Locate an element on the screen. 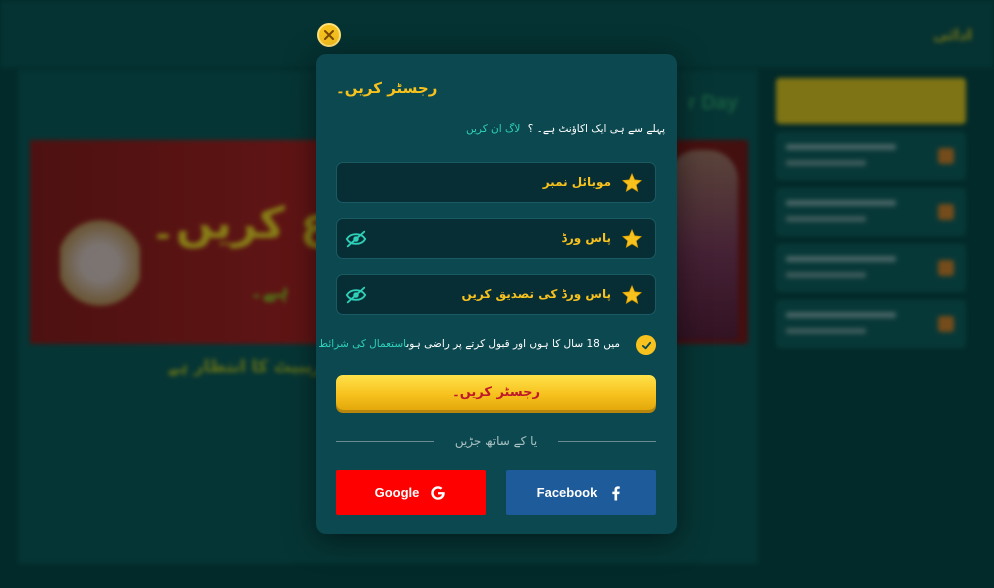  checkmark-icon is located at coordinates (646, 345).